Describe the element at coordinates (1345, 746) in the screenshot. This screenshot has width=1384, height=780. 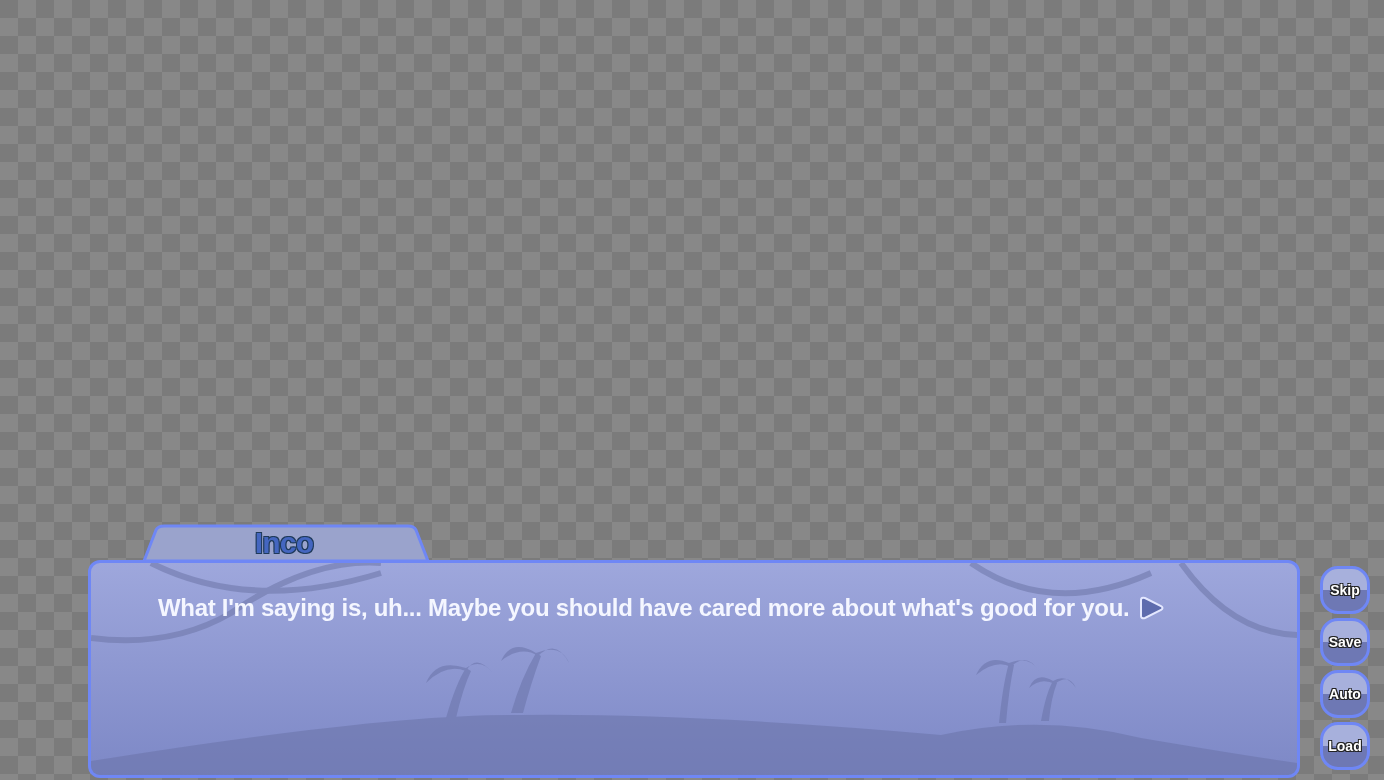
I see `quick-menu-button: Load` at that location.